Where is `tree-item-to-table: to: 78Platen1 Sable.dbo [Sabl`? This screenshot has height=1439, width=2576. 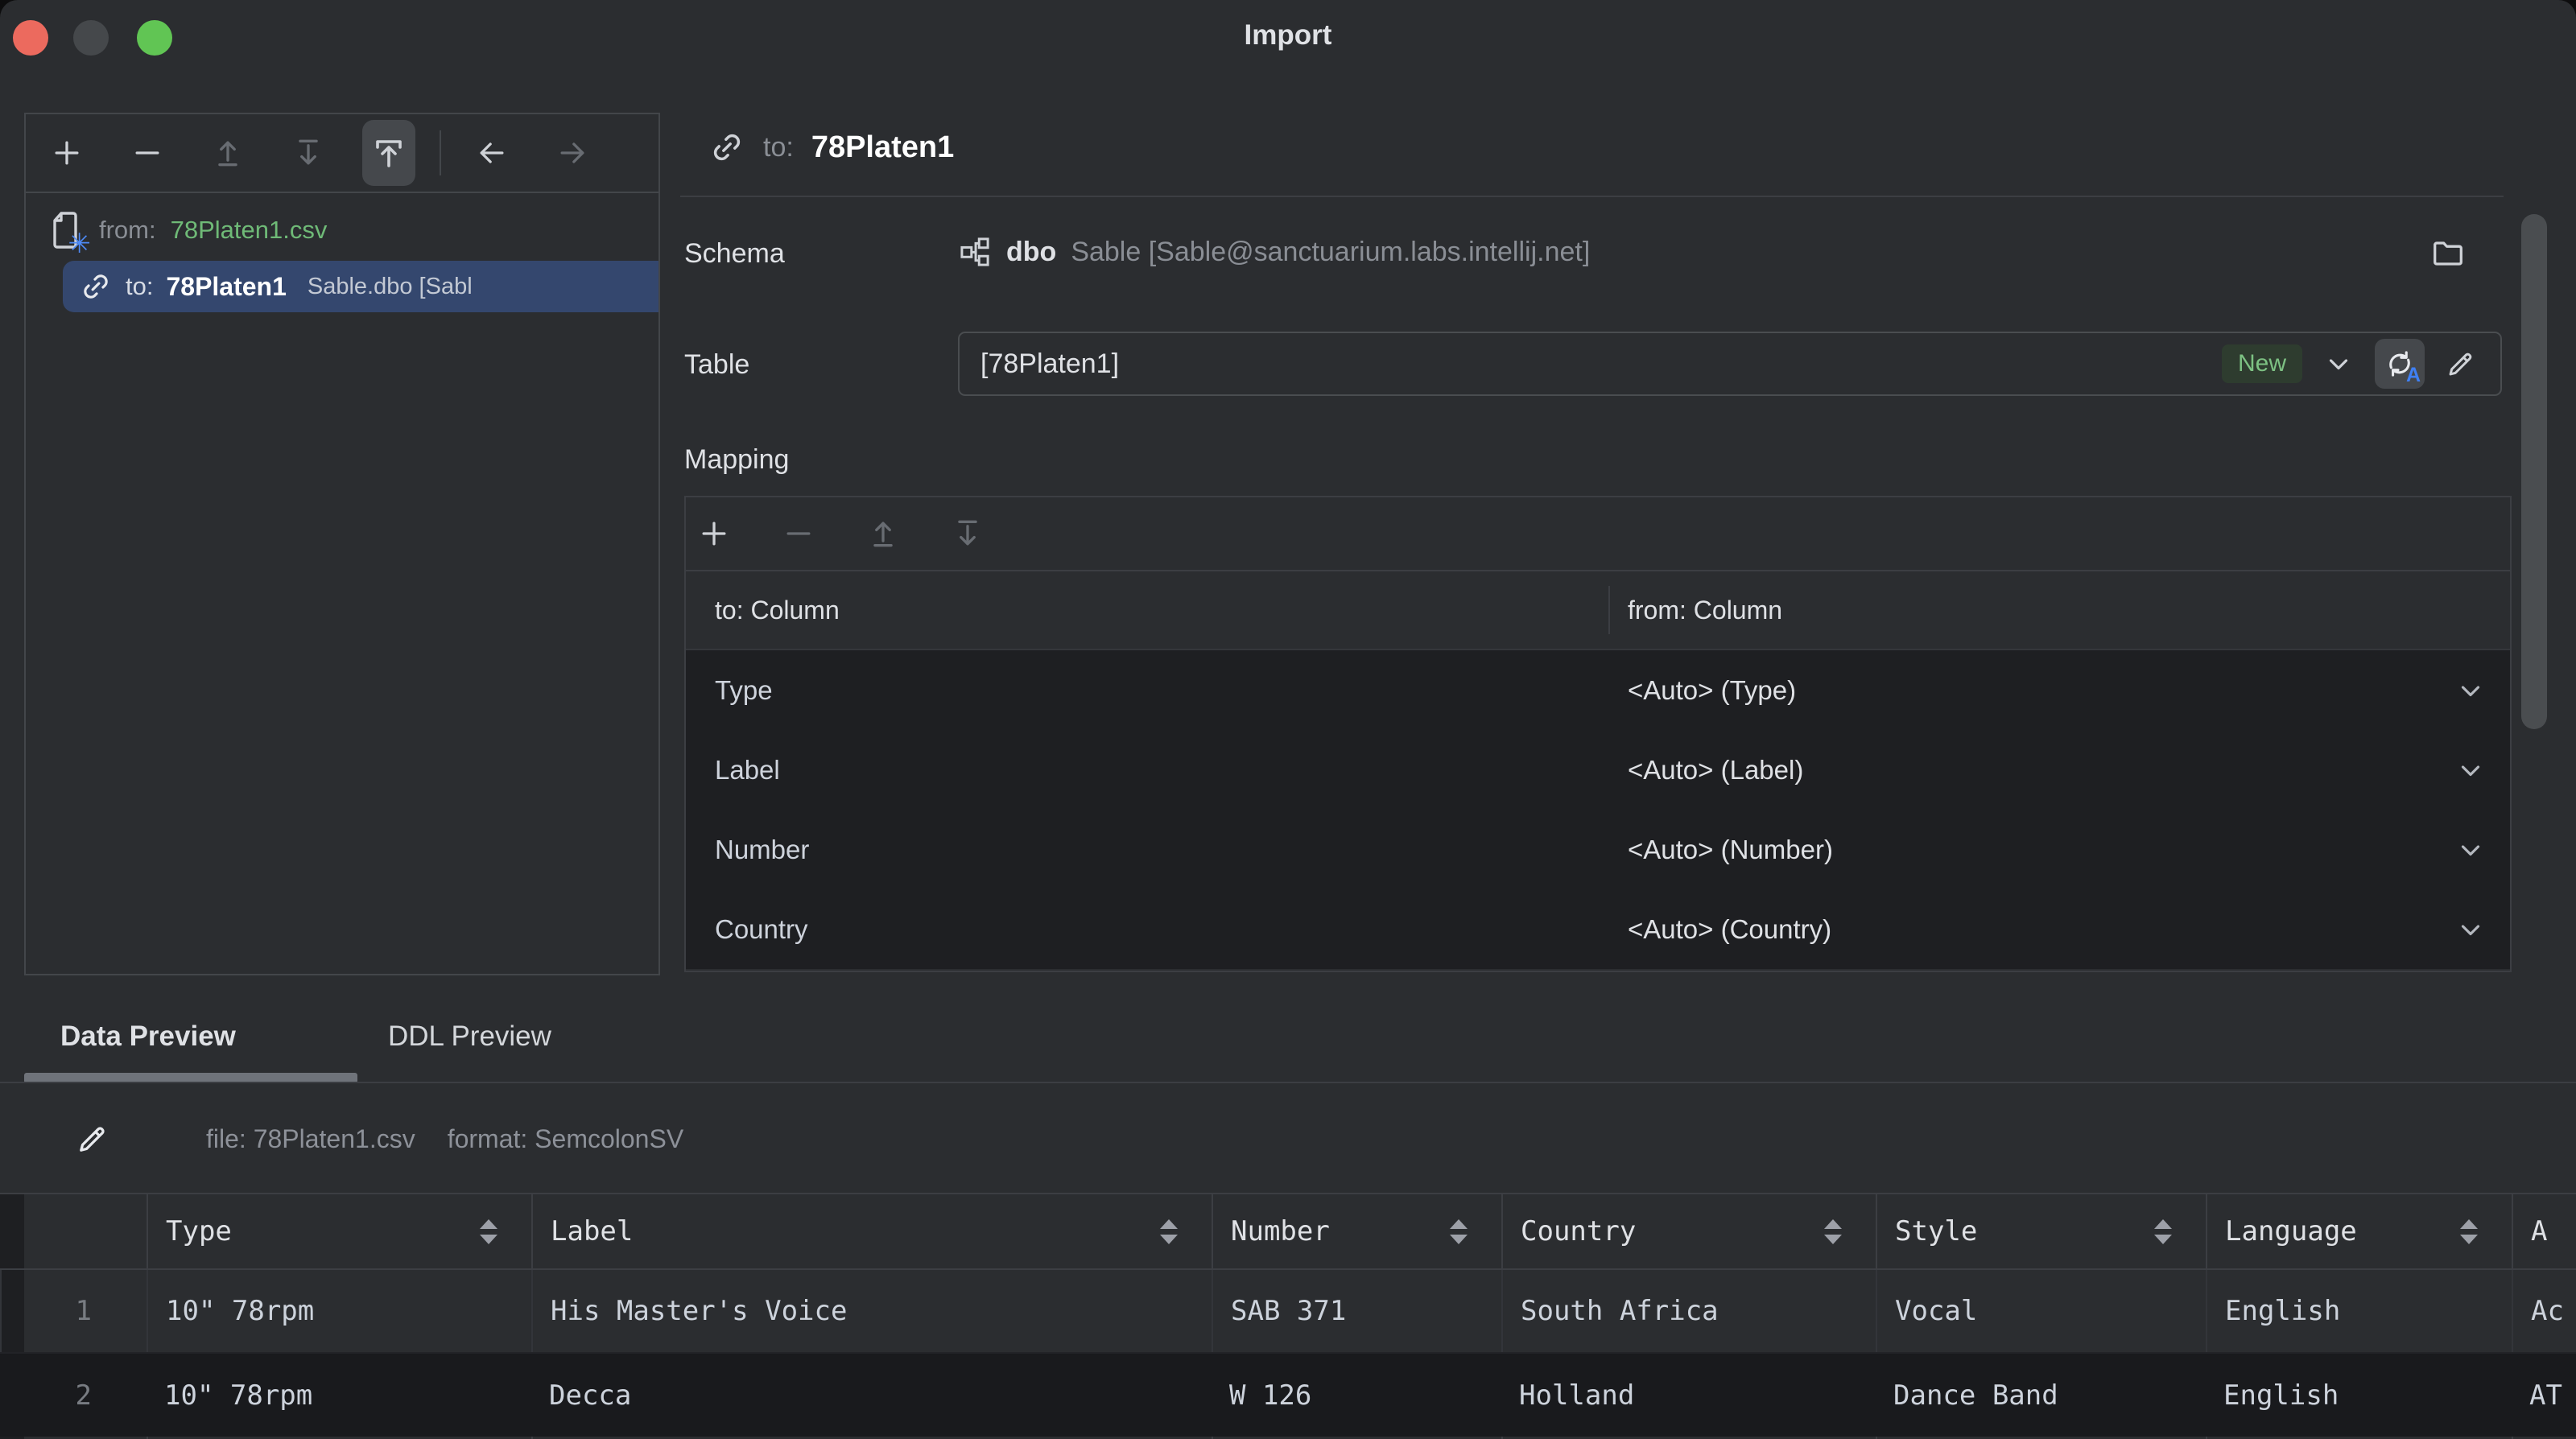
tree-item-to-table: to: 78Platen1 Sable.dbo [Sabl is located at coordinates (360, 286).